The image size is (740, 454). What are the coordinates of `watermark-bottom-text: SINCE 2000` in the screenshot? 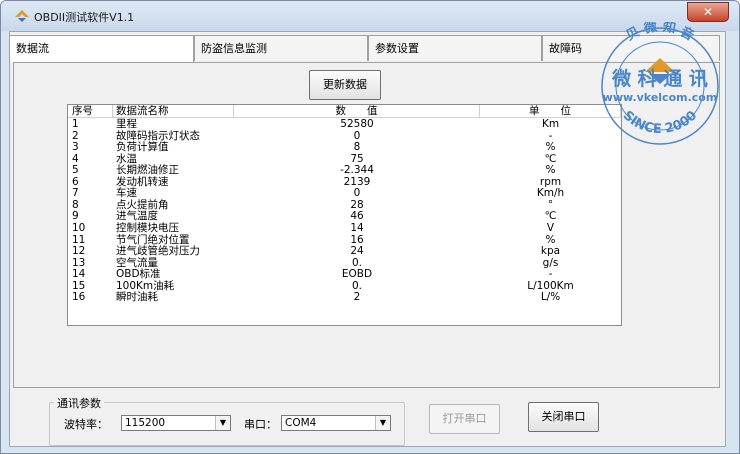 It's located at (660, 122).